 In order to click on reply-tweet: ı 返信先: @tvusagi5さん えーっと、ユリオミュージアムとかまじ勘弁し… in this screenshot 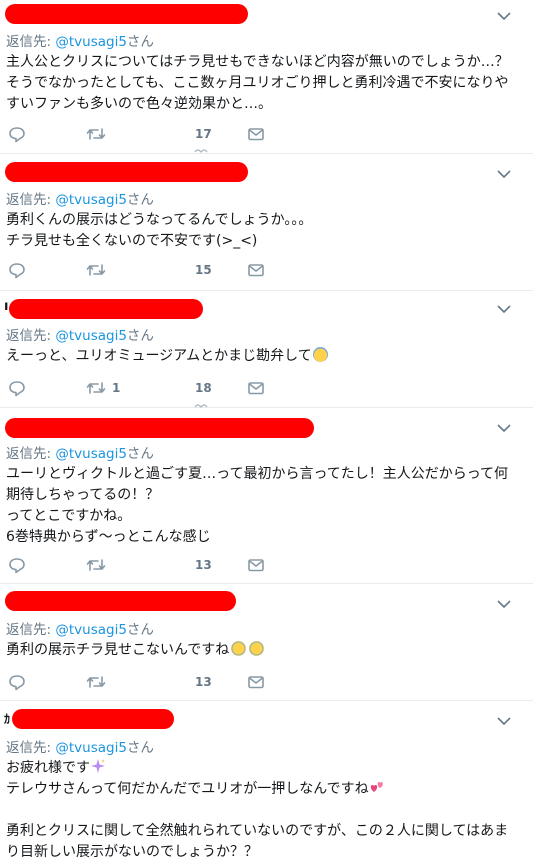, I will do `click(266, 349)`.